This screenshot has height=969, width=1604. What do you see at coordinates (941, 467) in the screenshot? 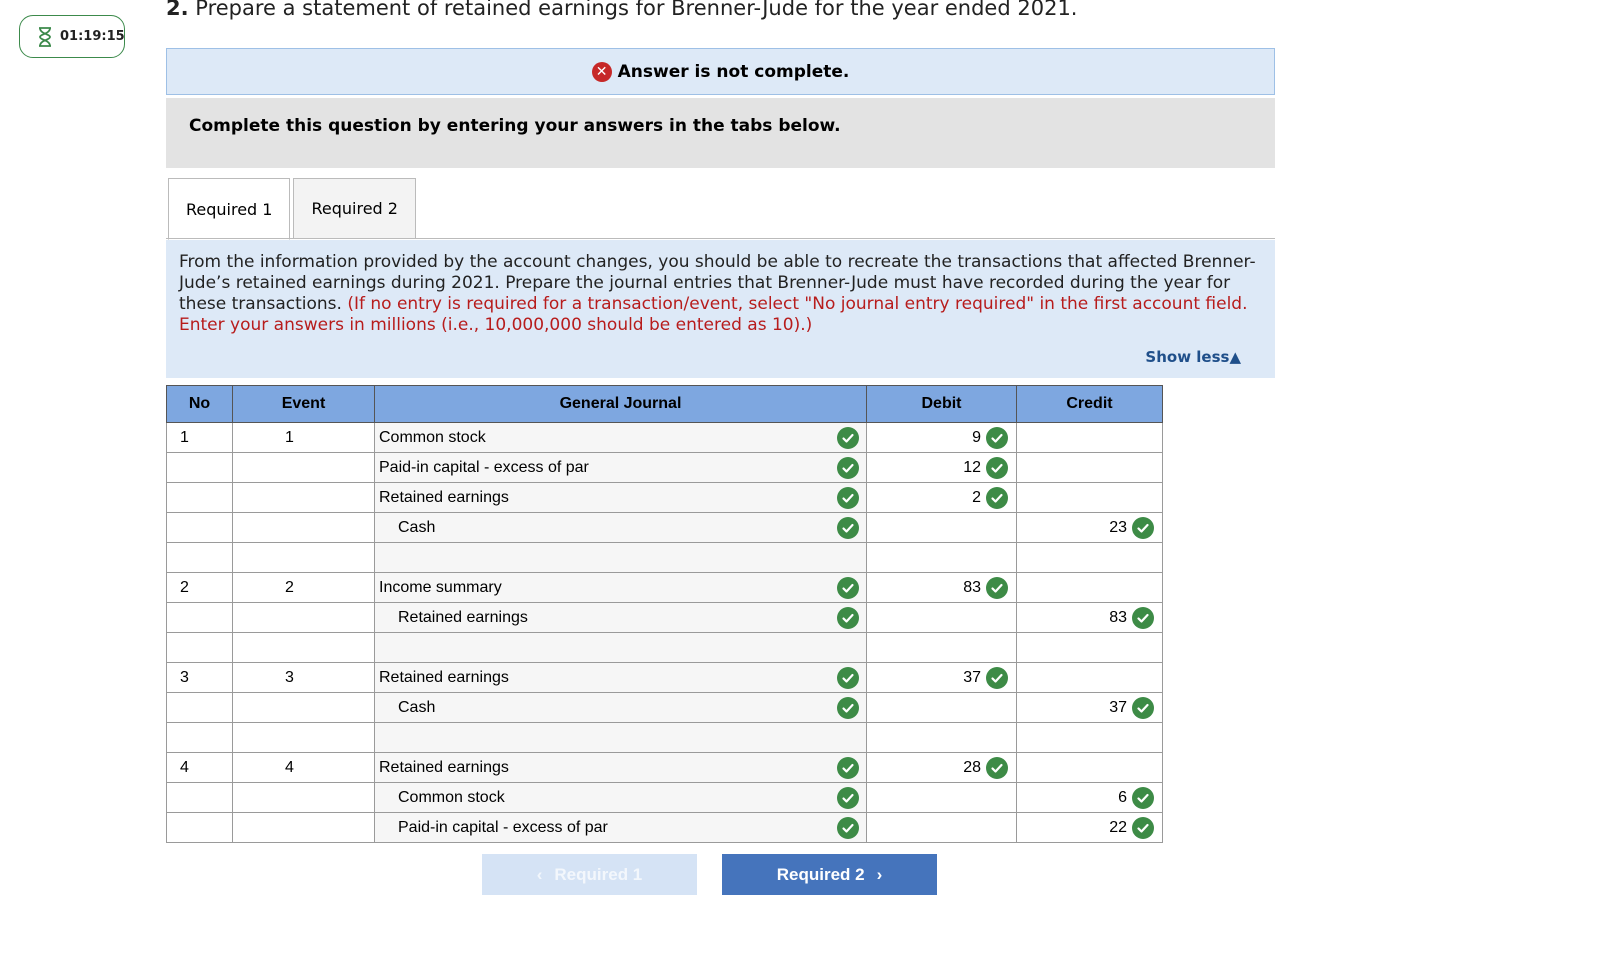
I see `cell-debit-input: 12` at bounding box center [941, 467].